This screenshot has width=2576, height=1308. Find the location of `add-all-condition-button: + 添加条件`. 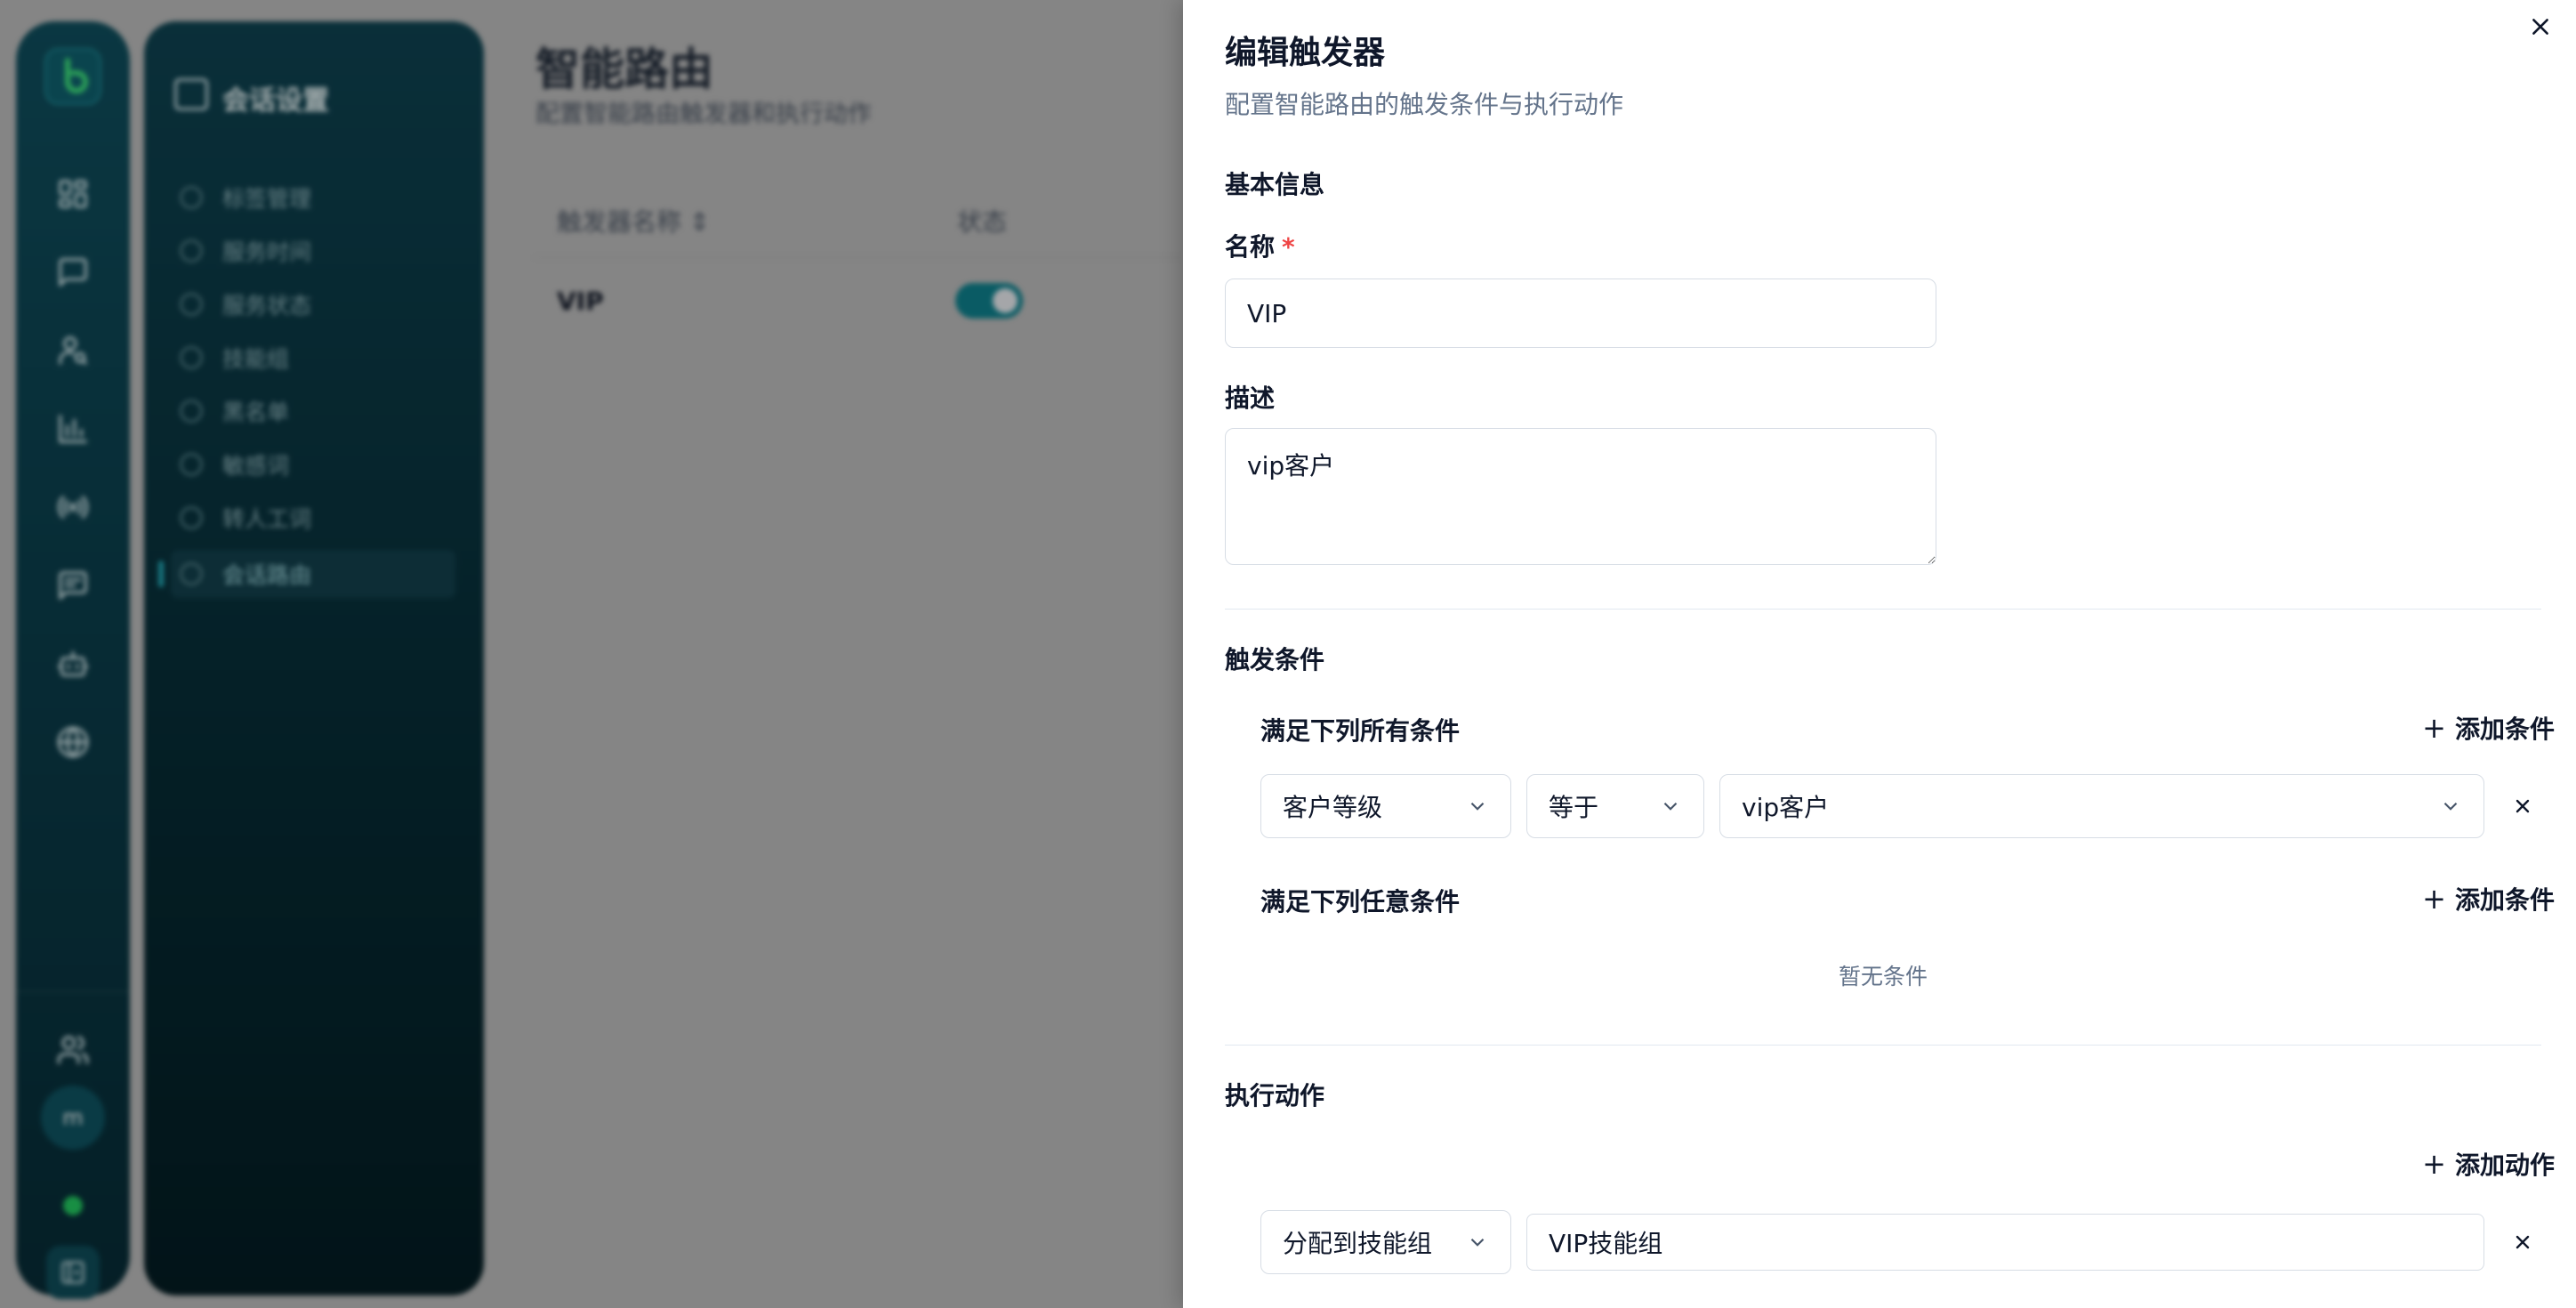

add-all-condition-button: + 添加条件 is located at coordinates (2488, 728).